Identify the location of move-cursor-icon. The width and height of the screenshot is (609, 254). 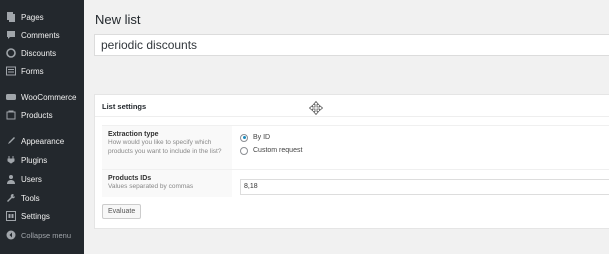
(316, 108).